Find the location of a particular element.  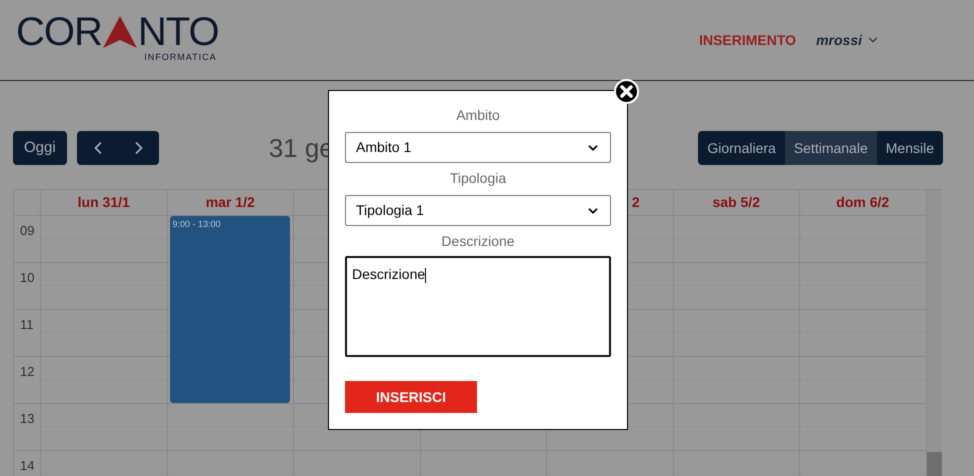

logo-text: COR is located at coordinates (59, 32).